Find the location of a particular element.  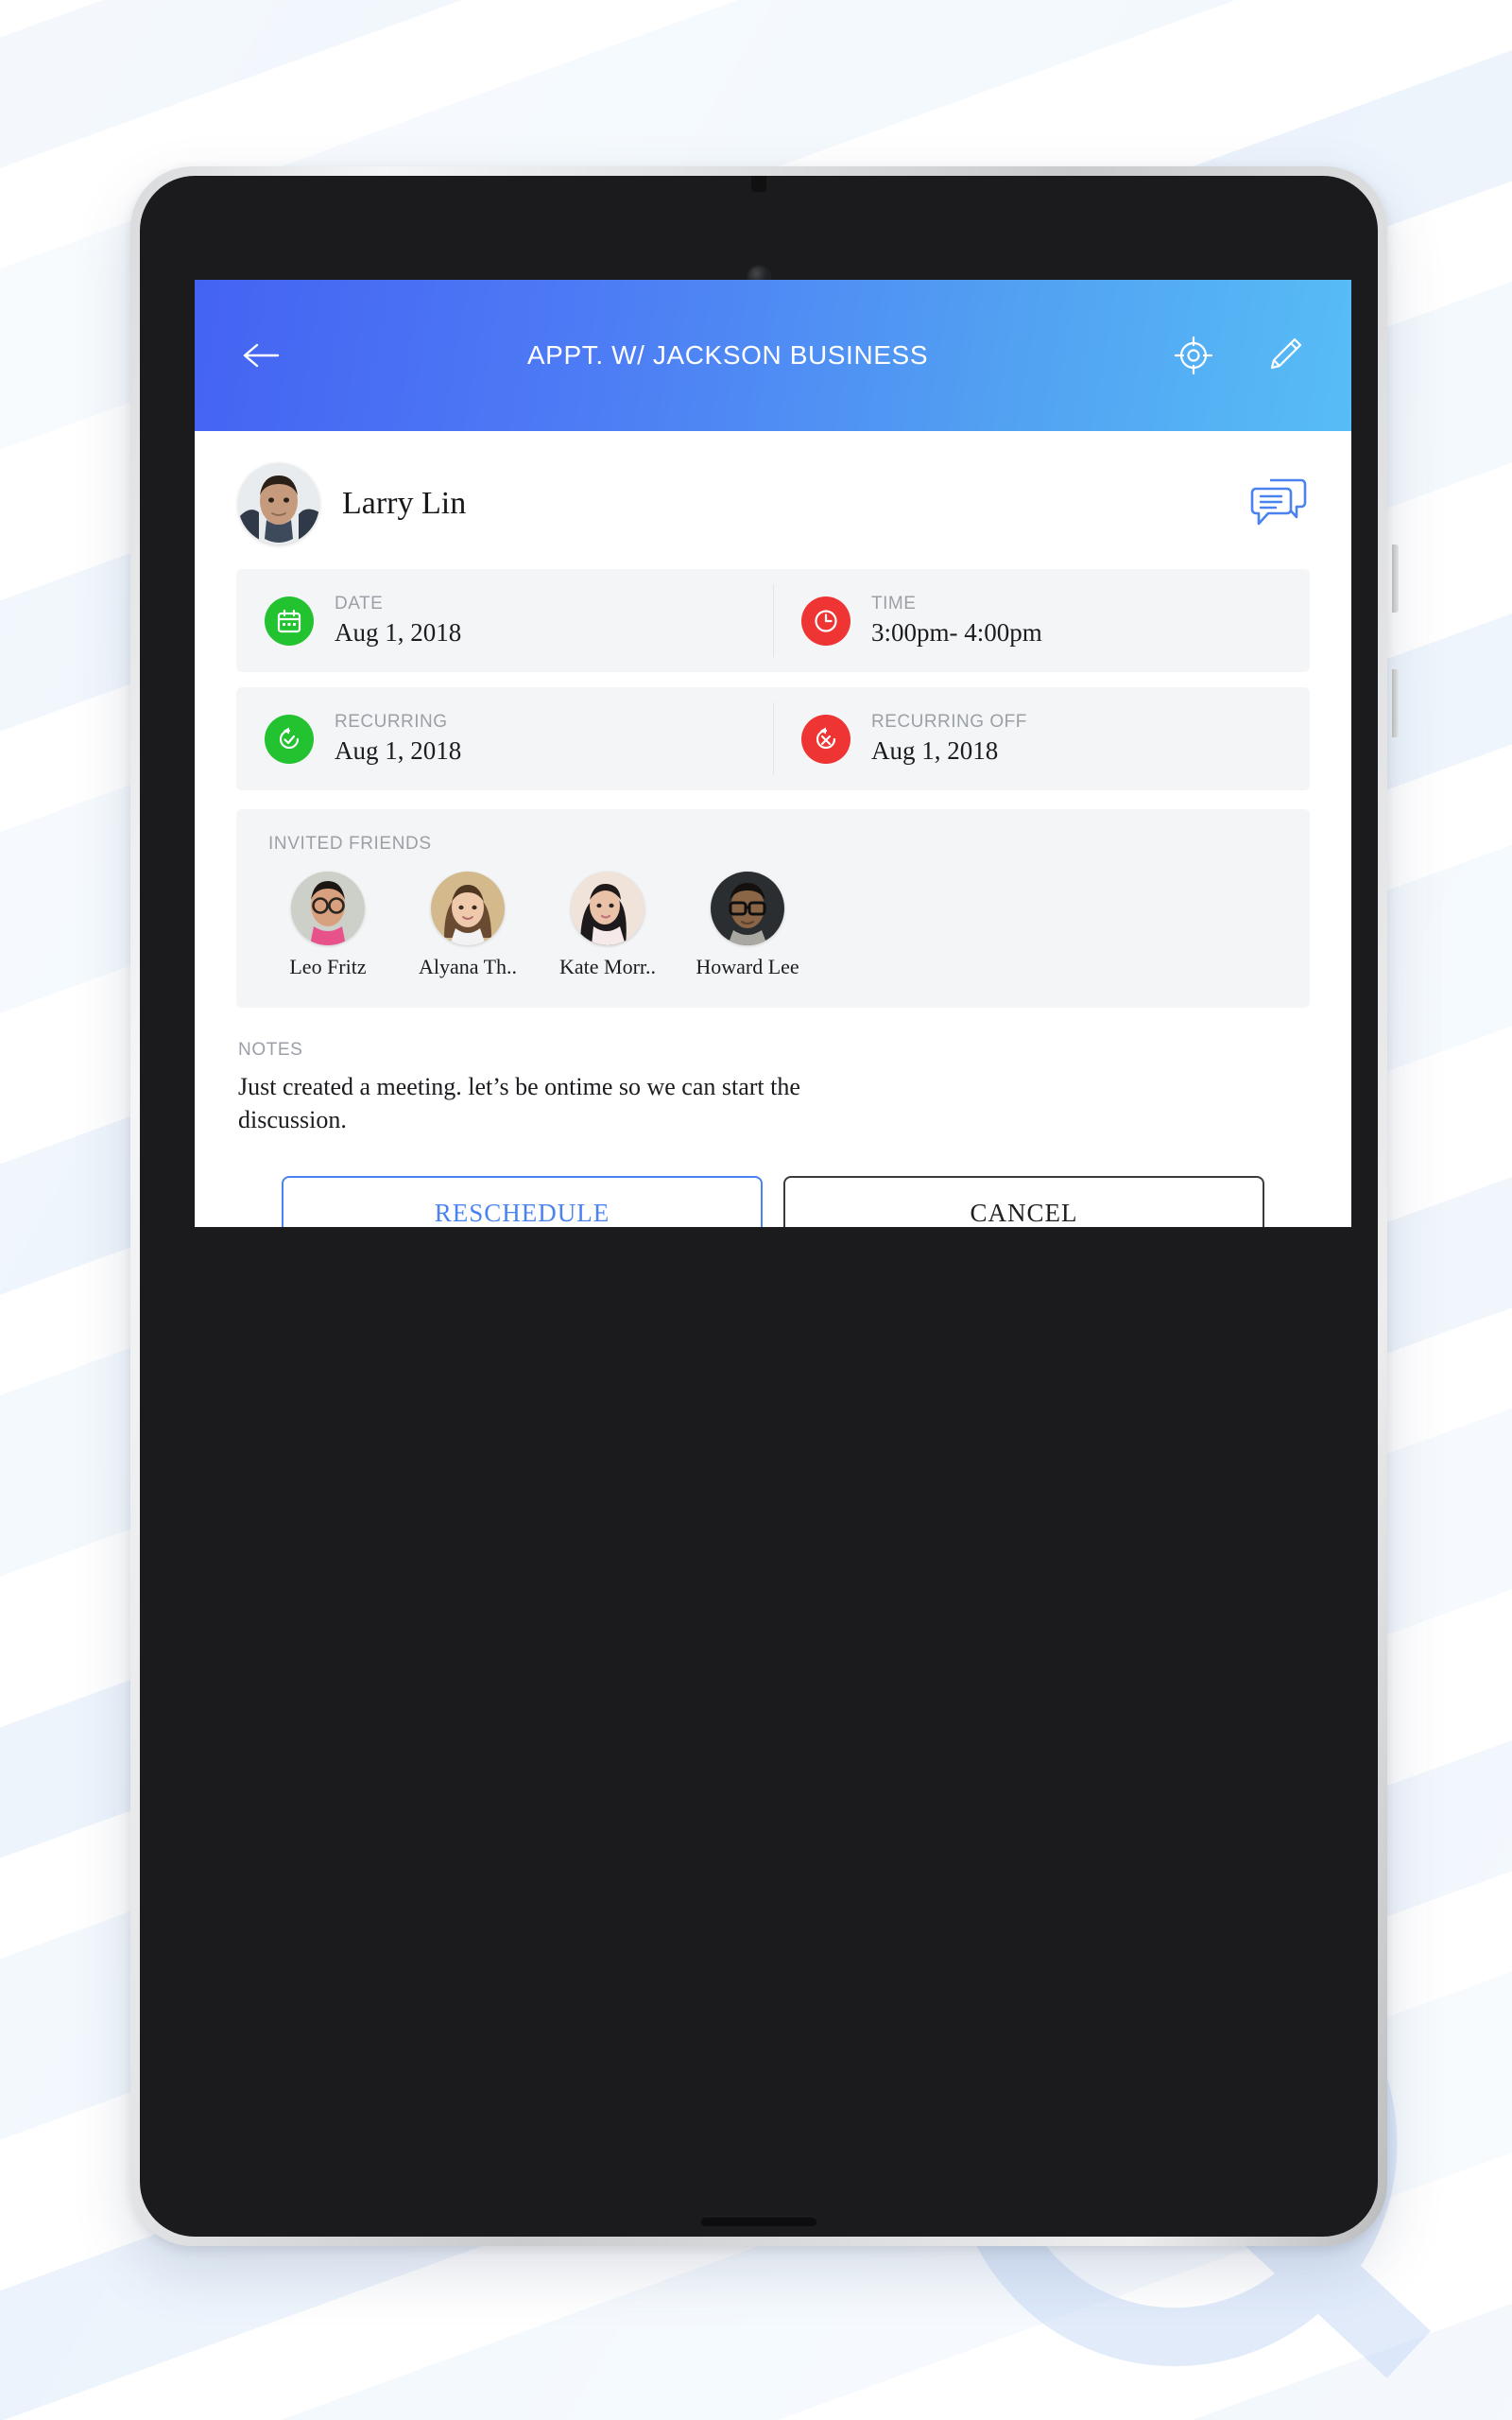

repeat-check-icon-badge is located at coordinates (289, 739).